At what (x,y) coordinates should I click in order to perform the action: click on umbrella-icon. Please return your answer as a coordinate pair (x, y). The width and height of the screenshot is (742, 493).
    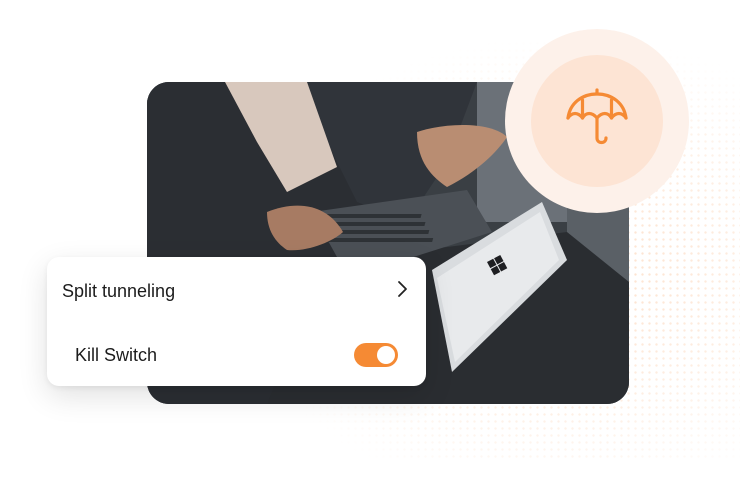
    Looking at the image, I should click on (597, 121).